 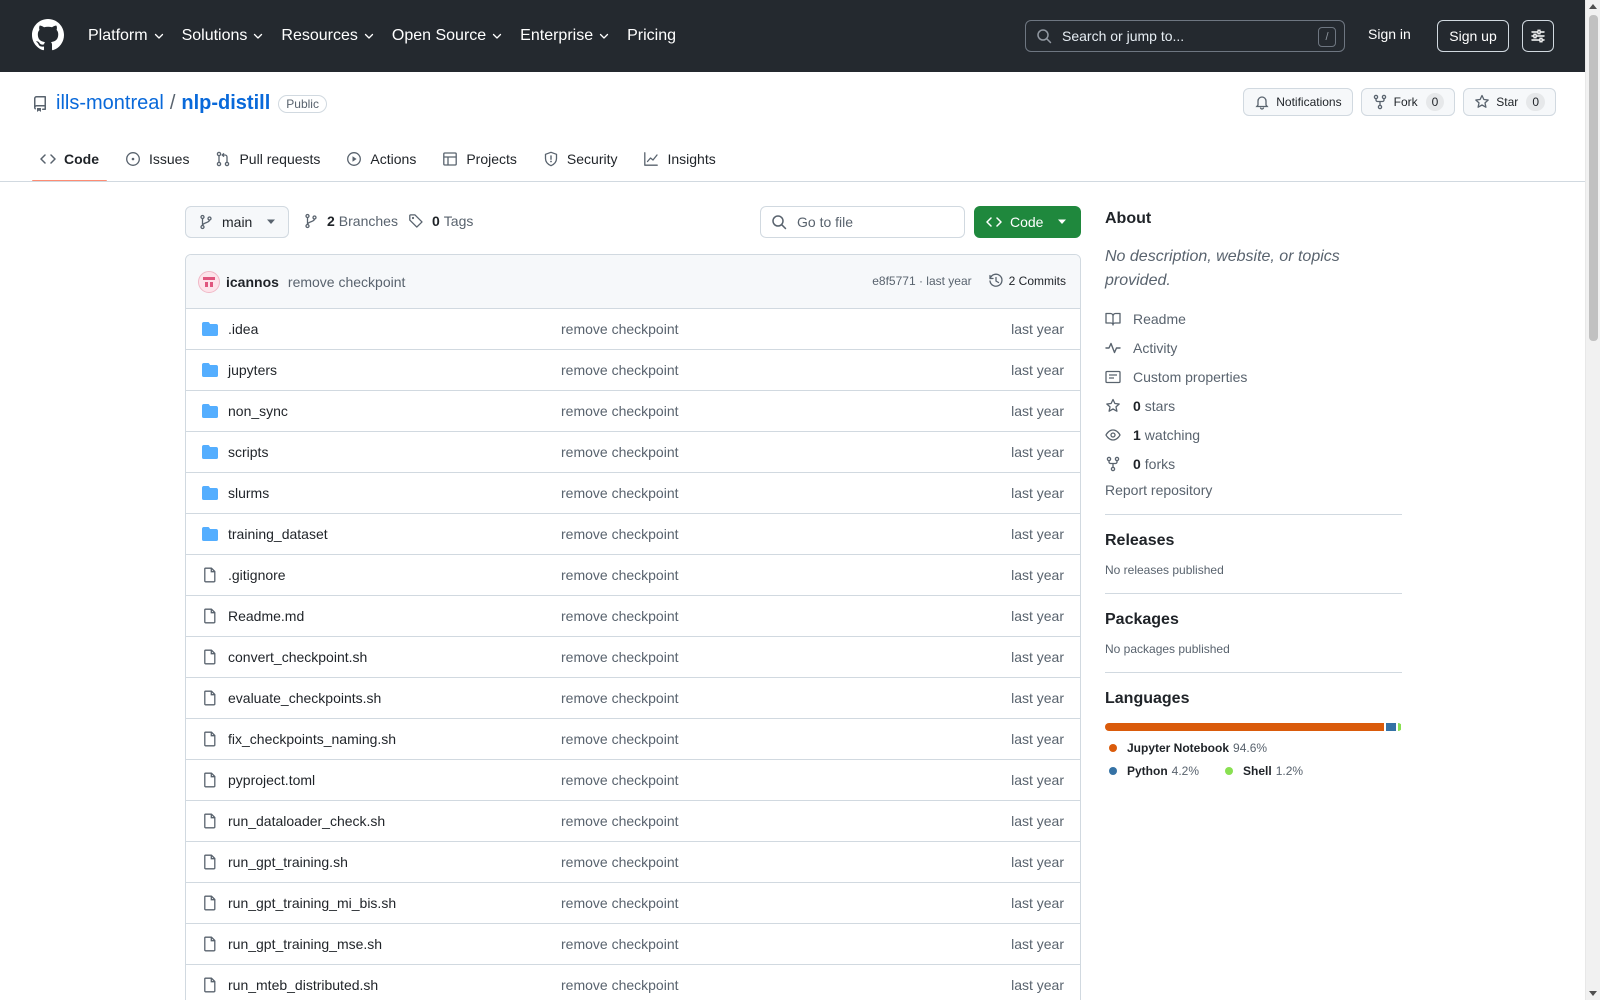 I want to click on nav-item-pricing: Pricing, so click(x=651, y=36).